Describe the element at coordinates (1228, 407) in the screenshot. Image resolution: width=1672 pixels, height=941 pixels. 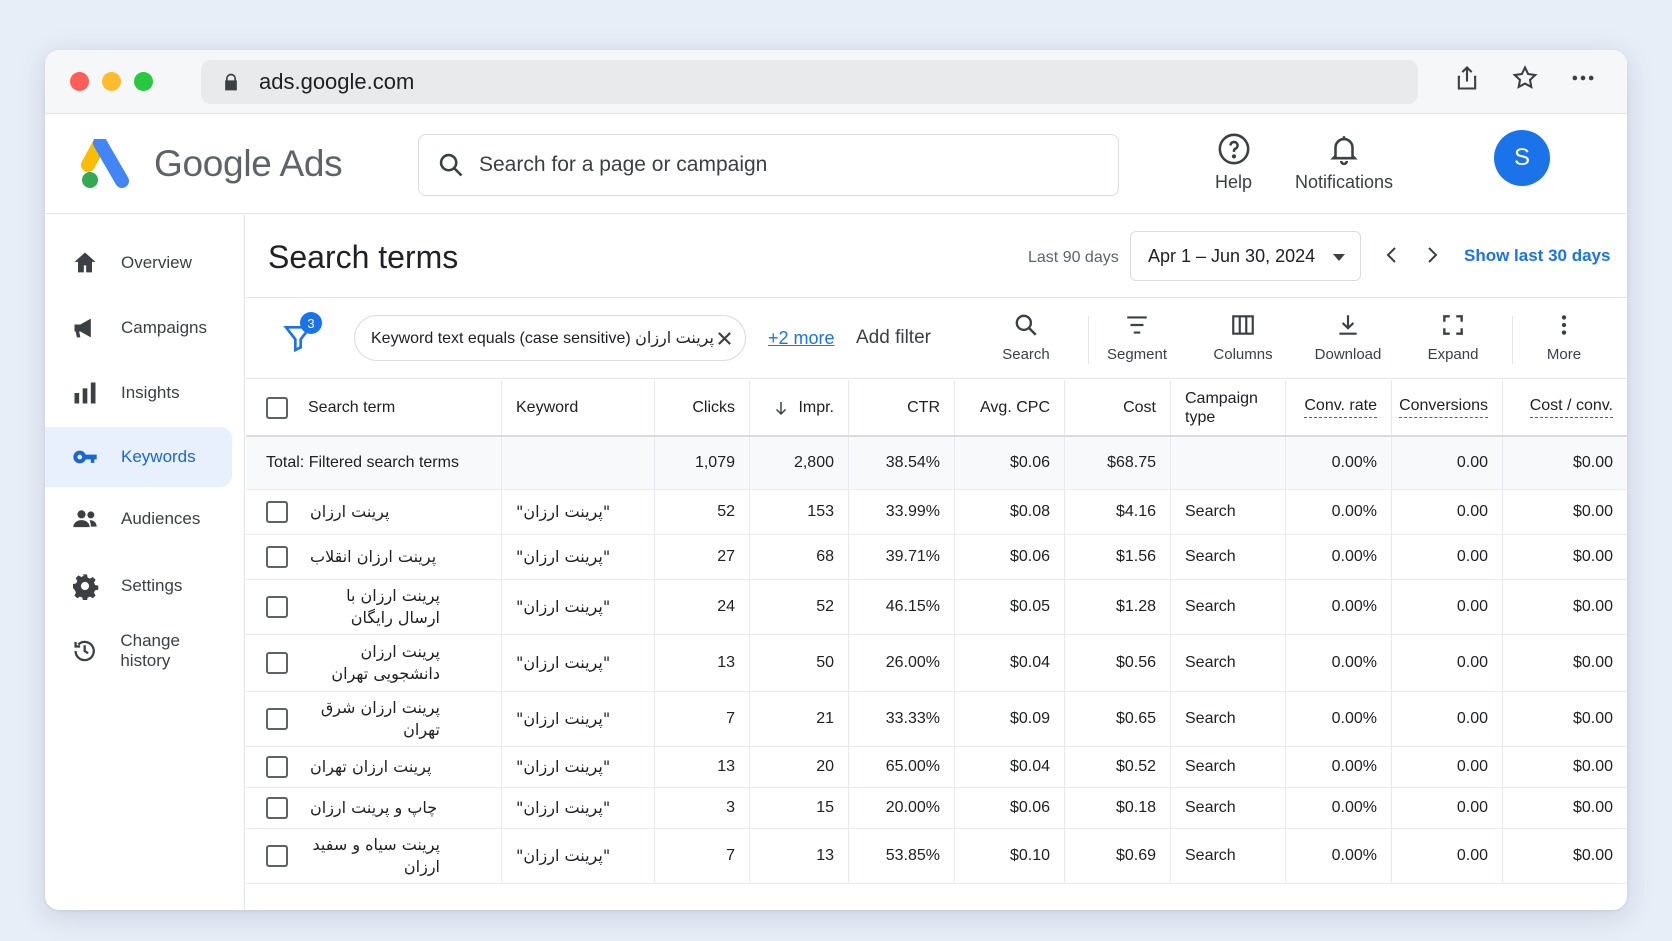
I see `col-campaign-type: Campaign type` at that location.